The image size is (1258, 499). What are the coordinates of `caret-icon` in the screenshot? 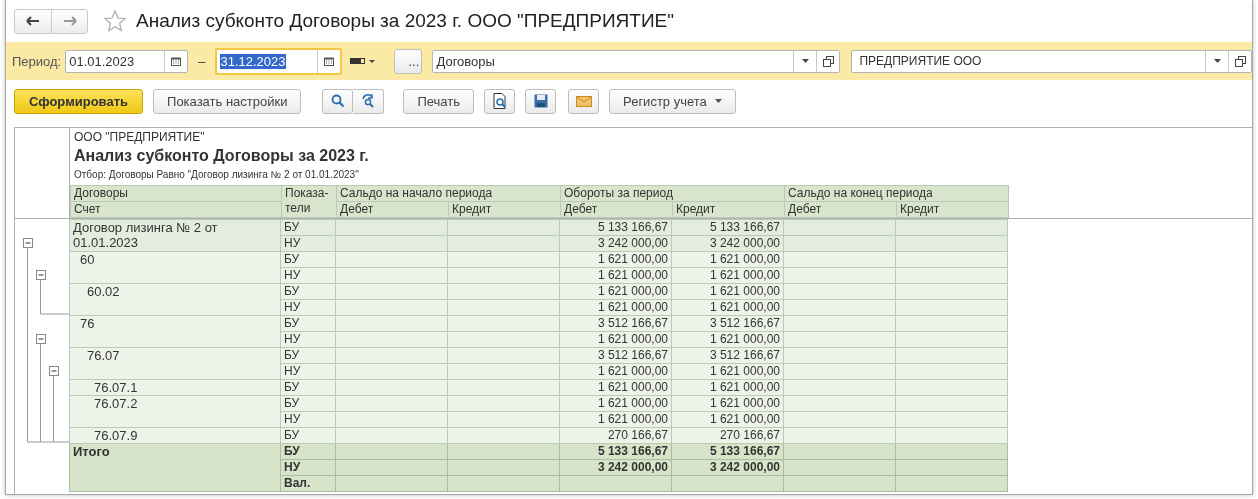 It's located at (718, 101).